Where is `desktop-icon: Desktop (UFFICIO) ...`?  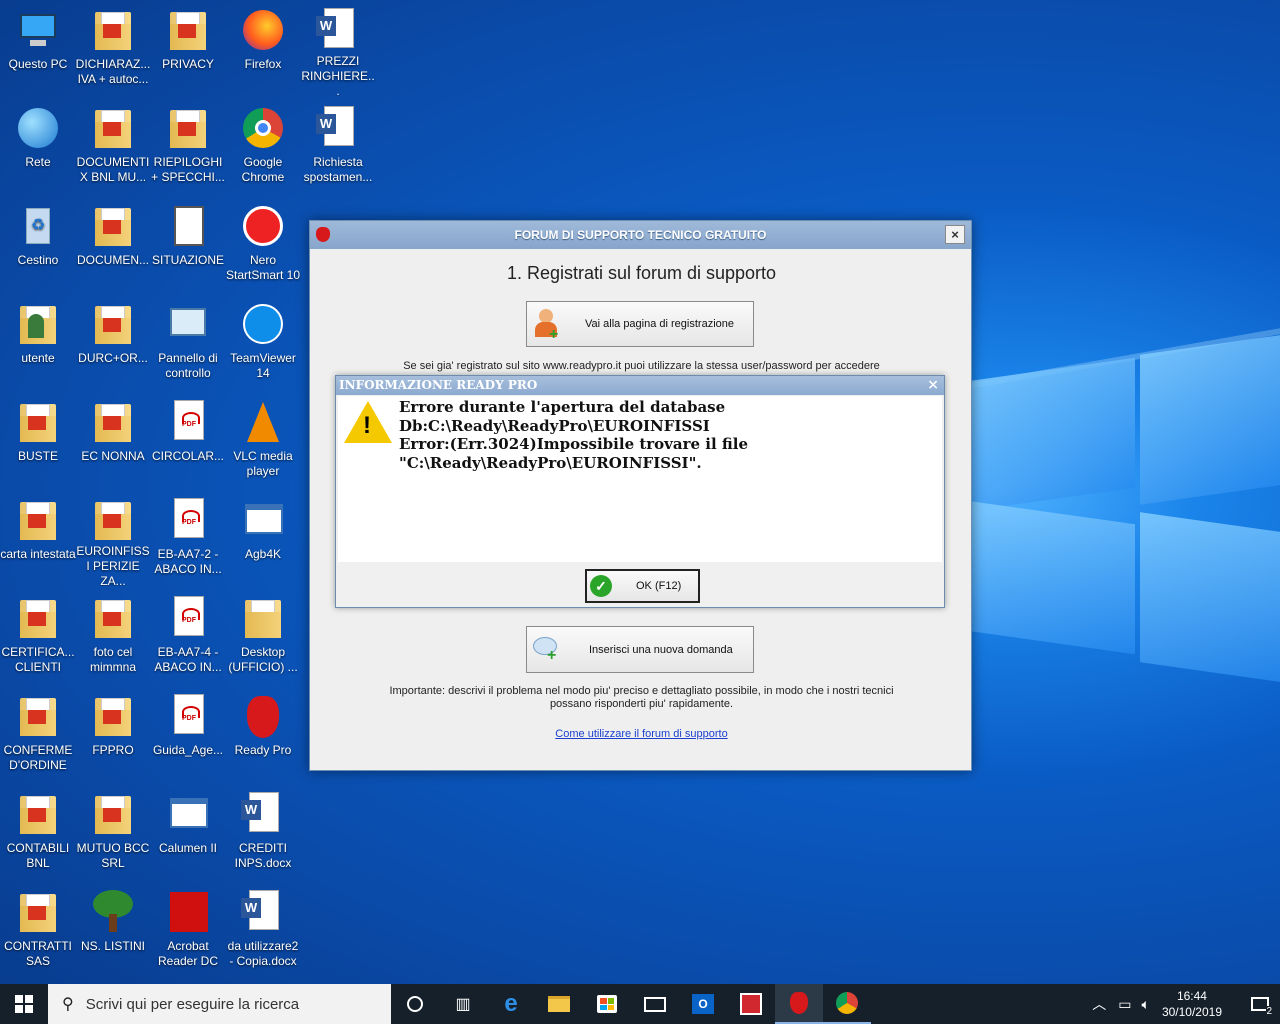 desktop-icon: Desktop (UFFICIO) ... is located at coordinates (263, 636).